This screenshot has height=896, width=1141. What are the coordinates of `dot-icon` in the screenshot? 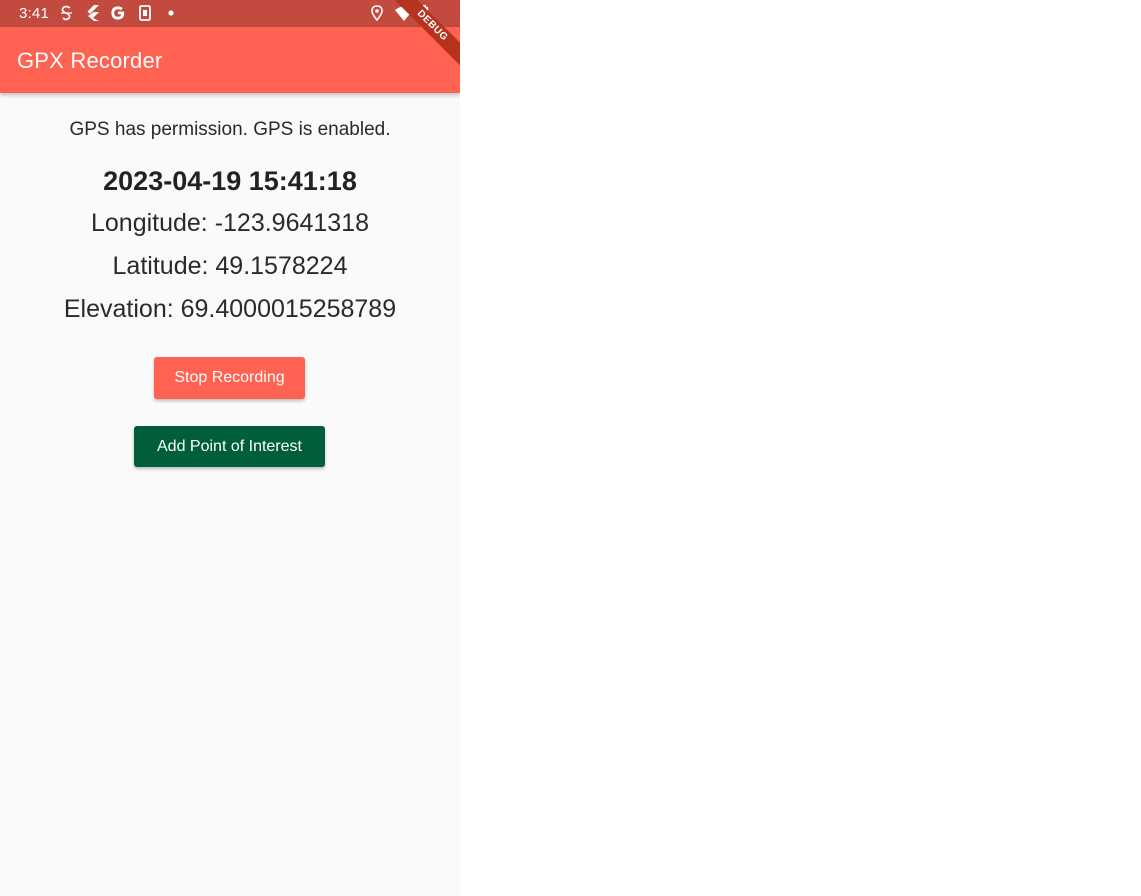 It's located at (171, 13).